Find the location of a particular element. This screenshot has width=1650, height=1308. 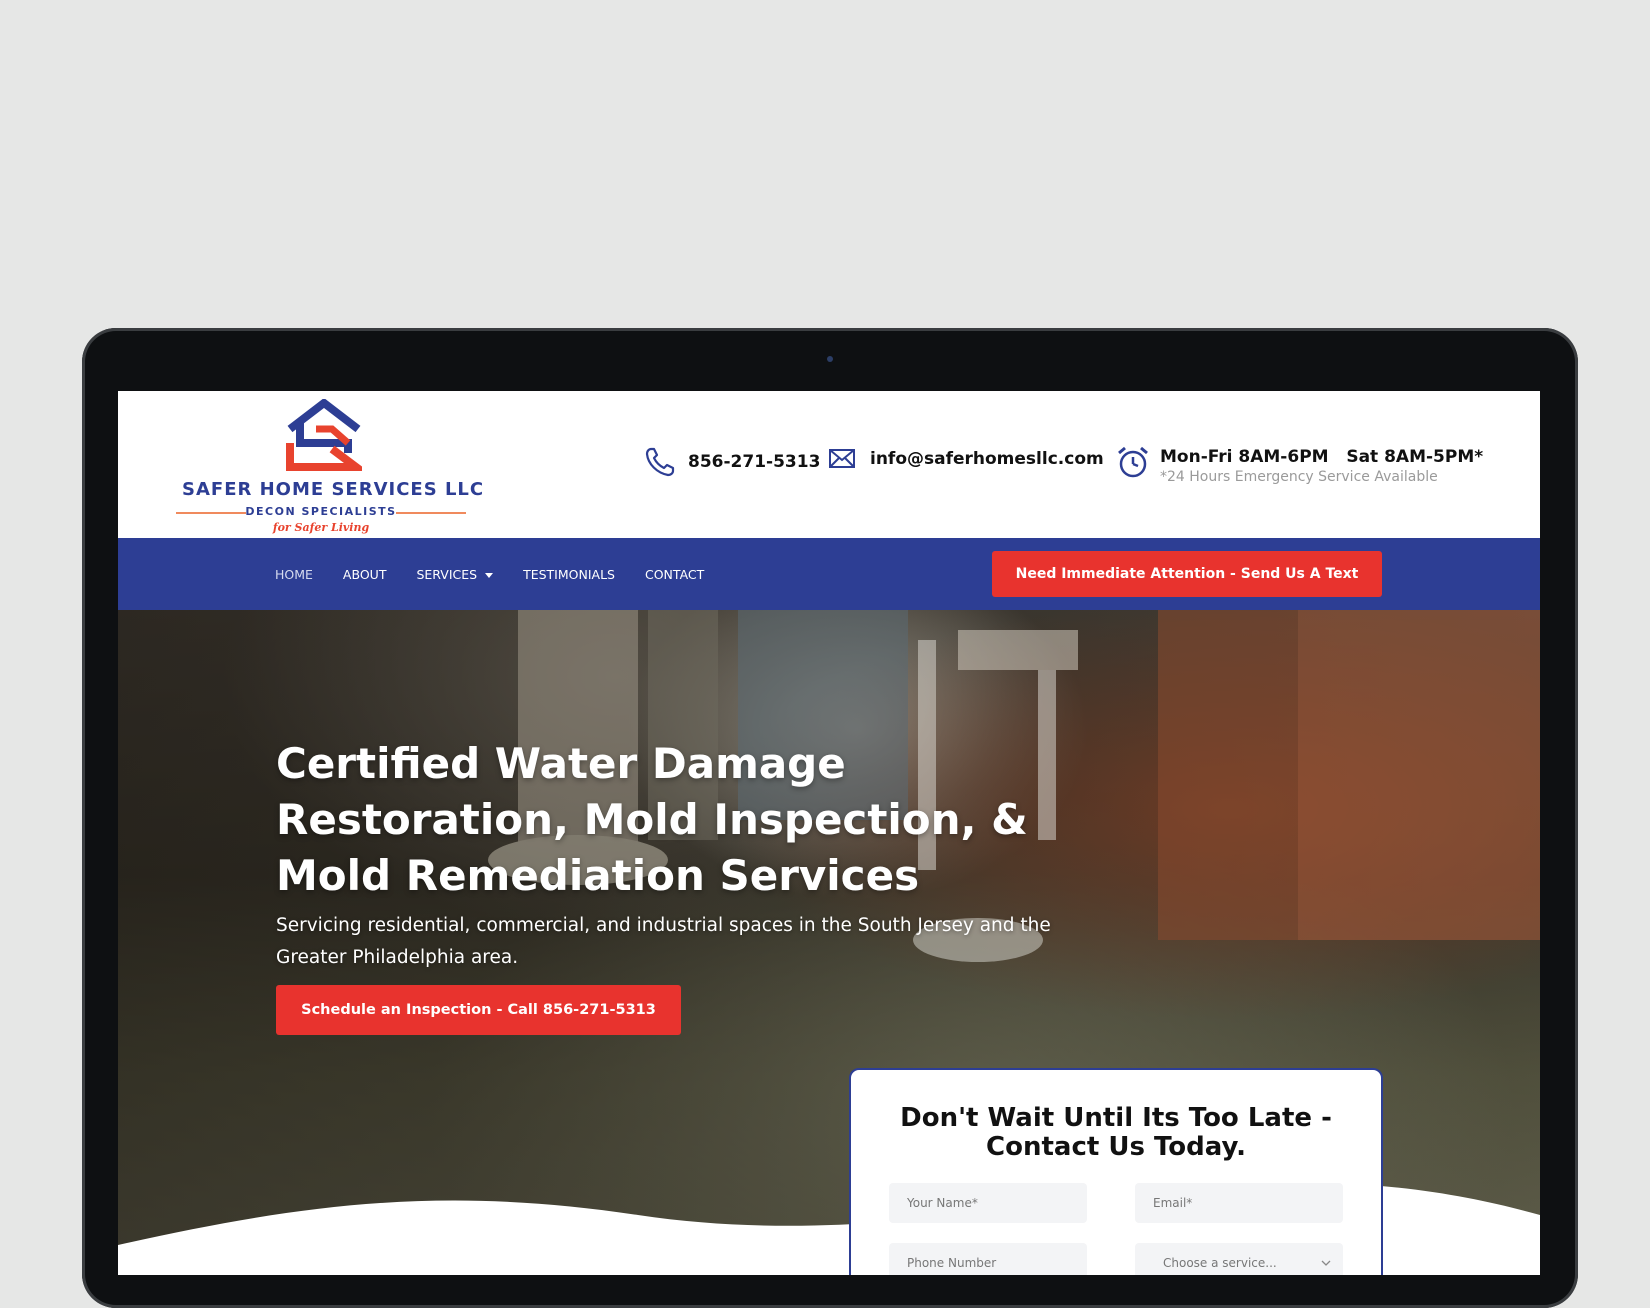

business-hours: Mon-Fri 8AM-6PM Sat 8AM-5PM* is located at coordinates (1322, 457).